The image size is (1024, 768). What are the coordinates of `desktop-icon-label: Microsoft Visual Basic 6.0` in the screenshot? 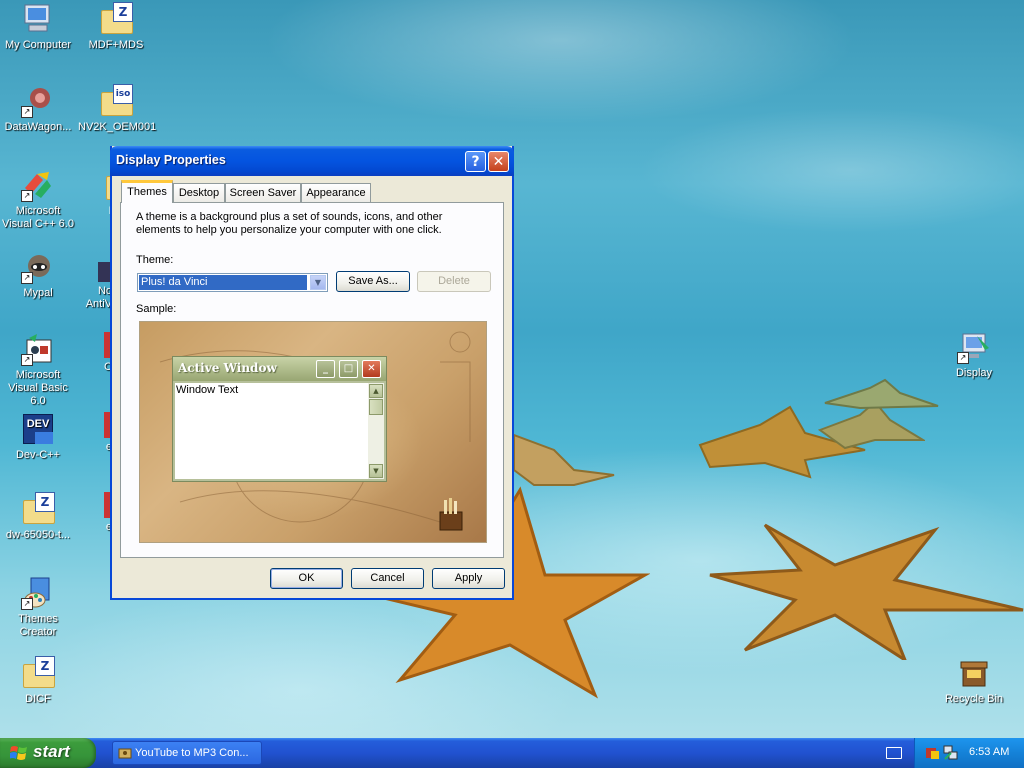 It's located at (38, 388).